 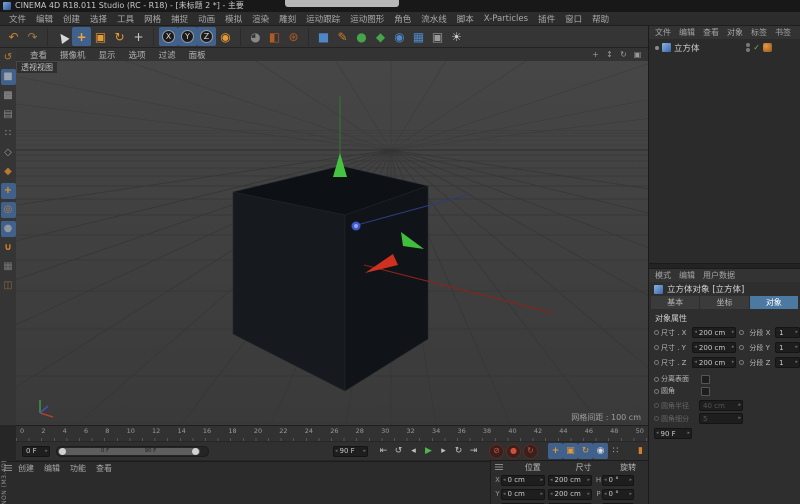 I want to click on make-editable-button: ↺, so click(x=8, y=58).